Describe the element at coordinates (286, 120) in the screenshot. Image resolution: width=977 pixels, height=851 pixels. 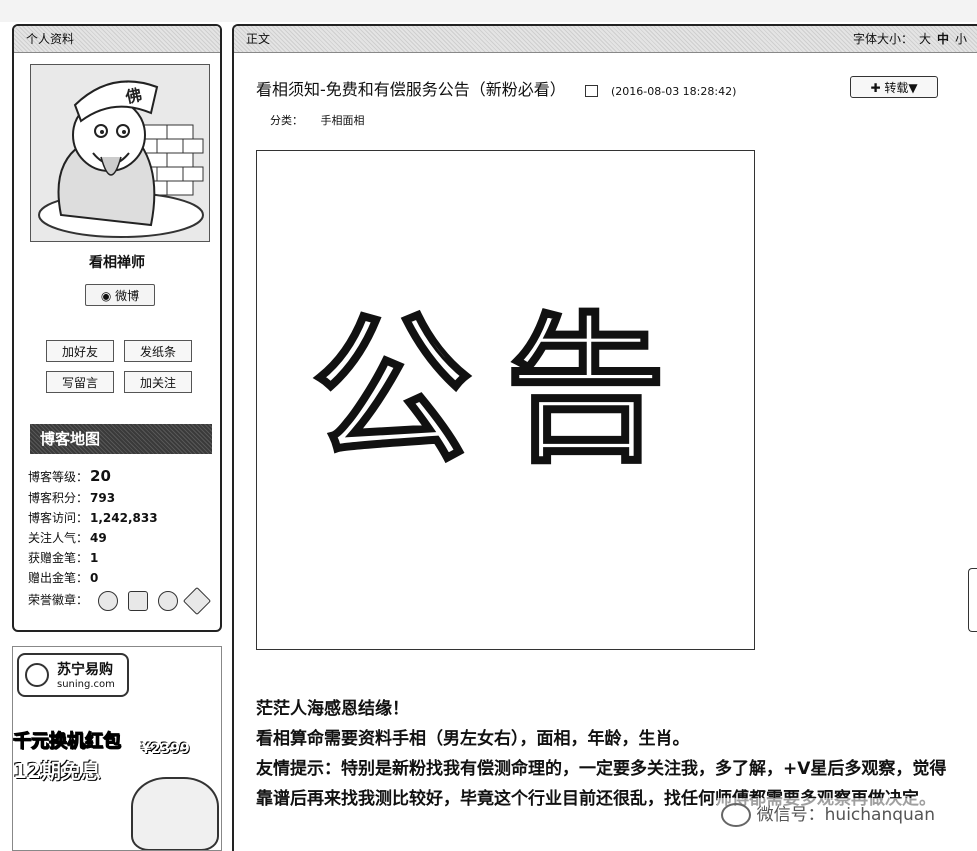
I see `category-label: 分类：` at that location.